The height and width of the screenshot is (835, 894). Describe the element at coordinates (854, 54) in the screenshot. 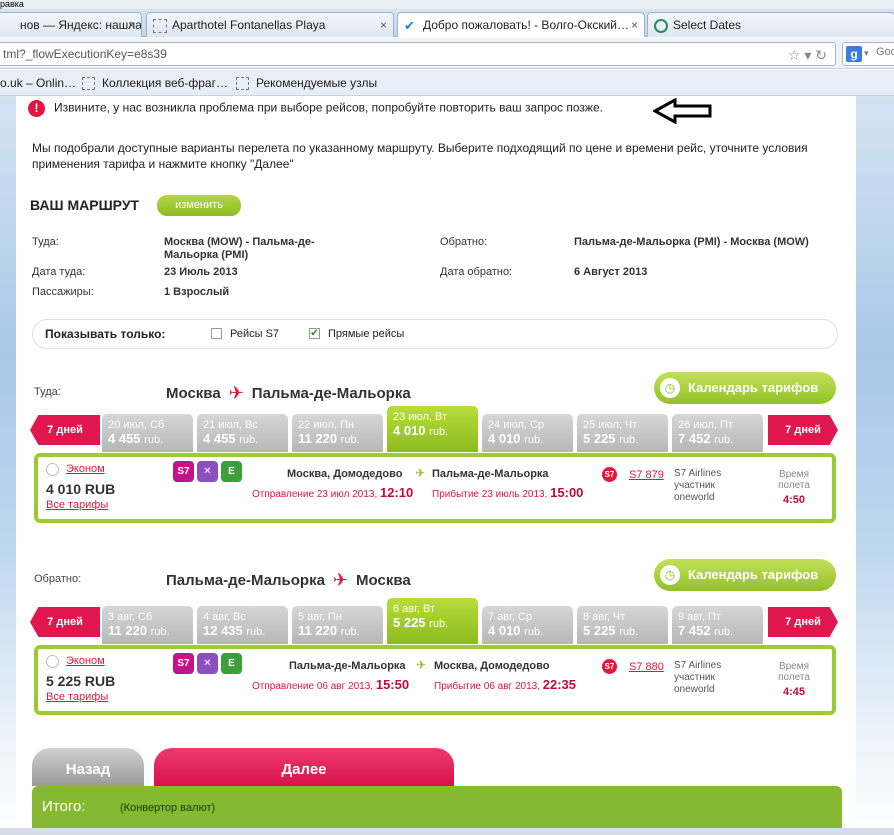

I see `google-icon: g` at that location.